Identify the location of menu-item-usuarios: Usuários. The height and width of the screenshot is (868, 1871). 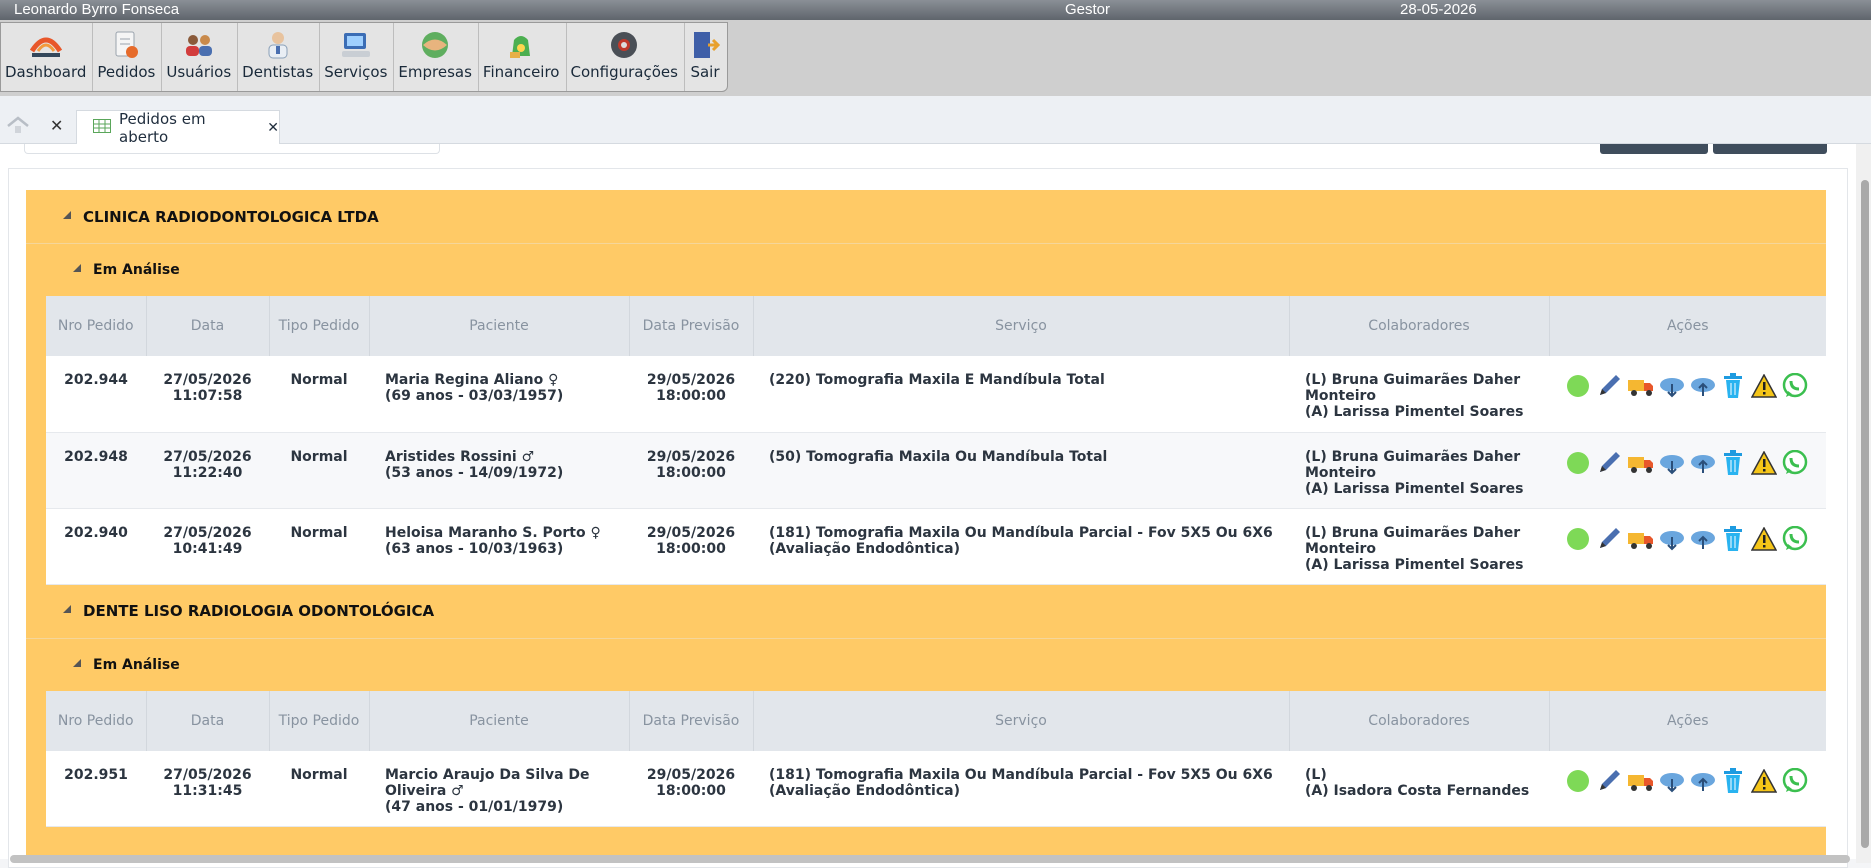
(200, 57).